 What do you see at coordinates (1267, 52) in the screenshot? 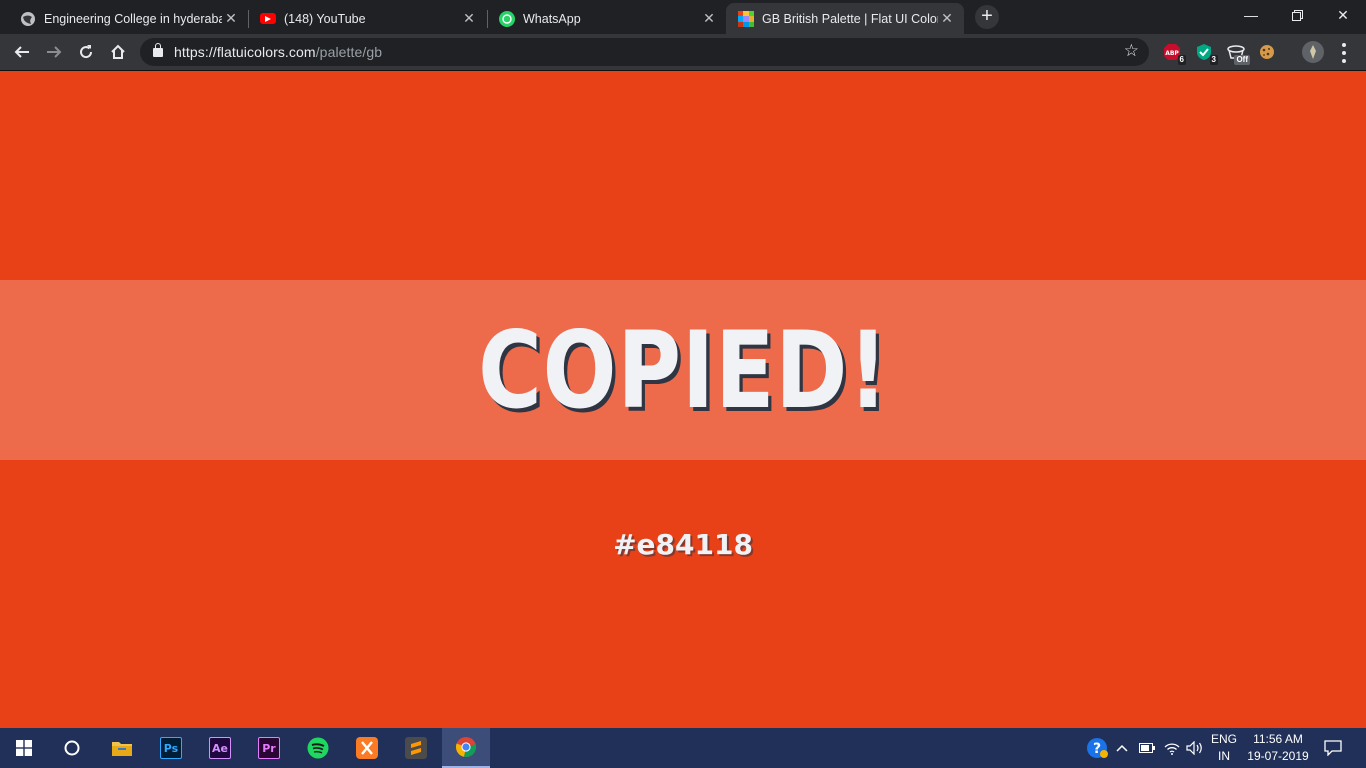
I see `cookie-icon` at bounding box center [1267, 52].